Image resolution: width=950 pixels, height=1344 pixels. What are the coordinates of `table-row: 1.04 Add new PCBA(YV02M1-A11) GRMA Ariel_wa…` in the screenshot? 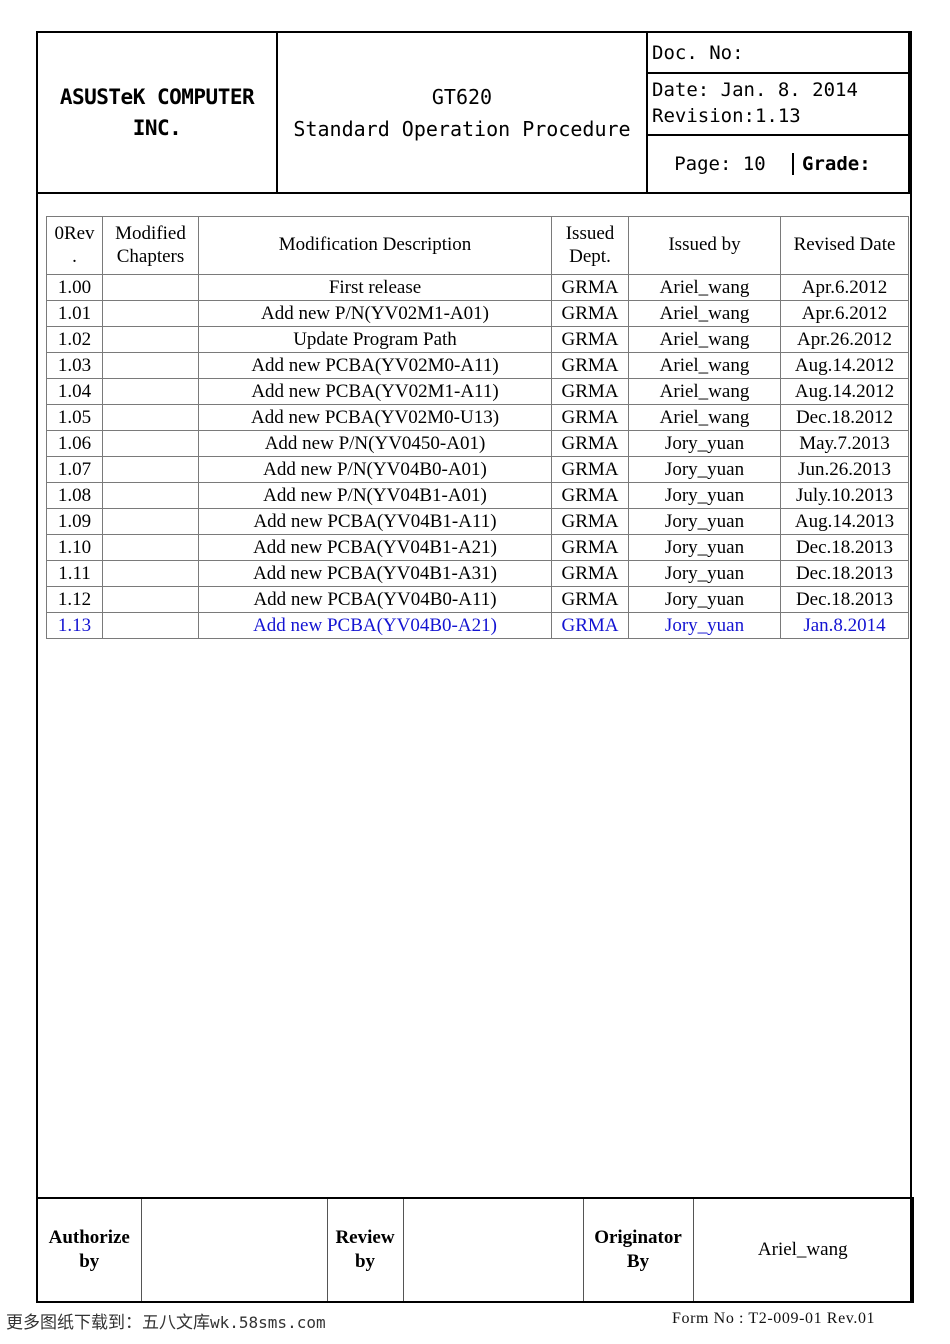 It's located at (477, 391).